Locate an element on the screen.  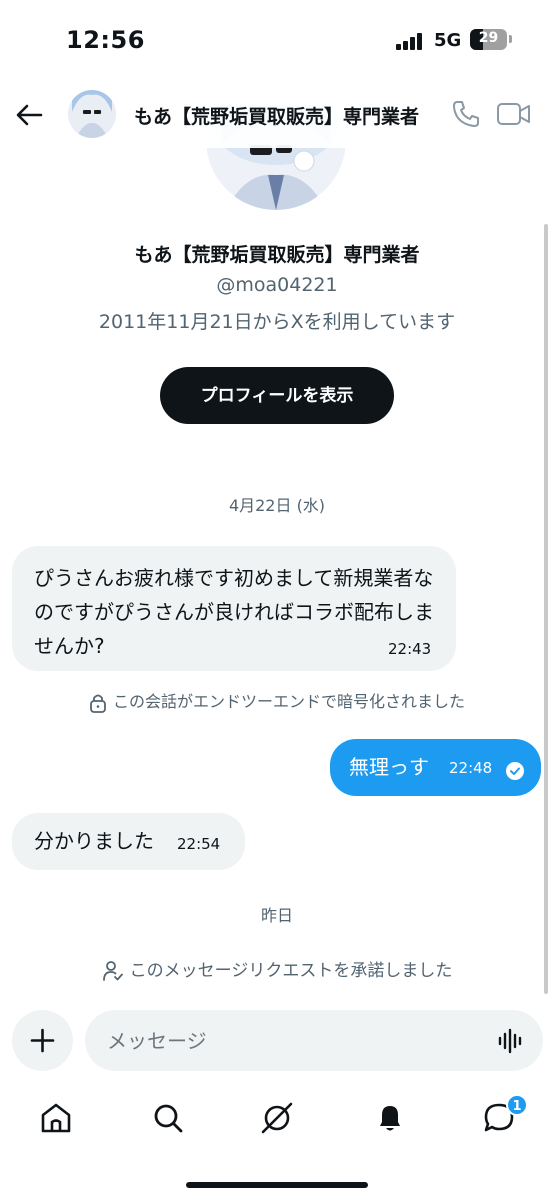
network-type: 5G is located at coordinates (448, 40).